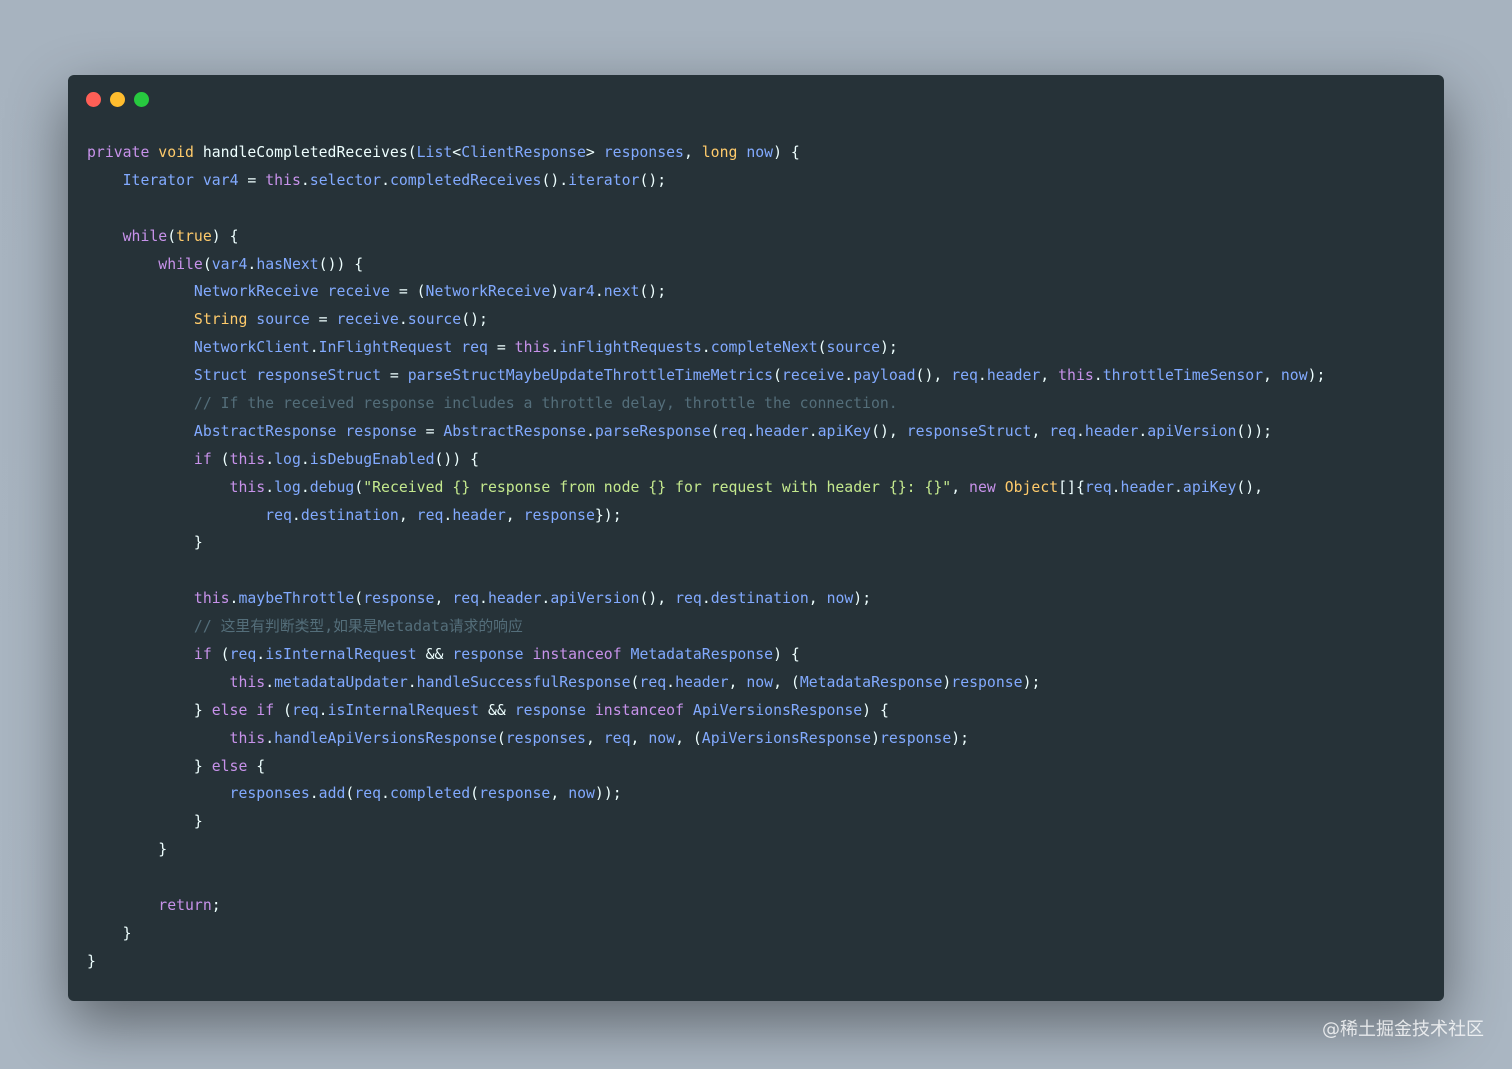 The image size is (1512, 1069). What do you see at coordinates (604, 180) in the screenshot?
I see `code-token: iterator` at bounding box center [604, 180].